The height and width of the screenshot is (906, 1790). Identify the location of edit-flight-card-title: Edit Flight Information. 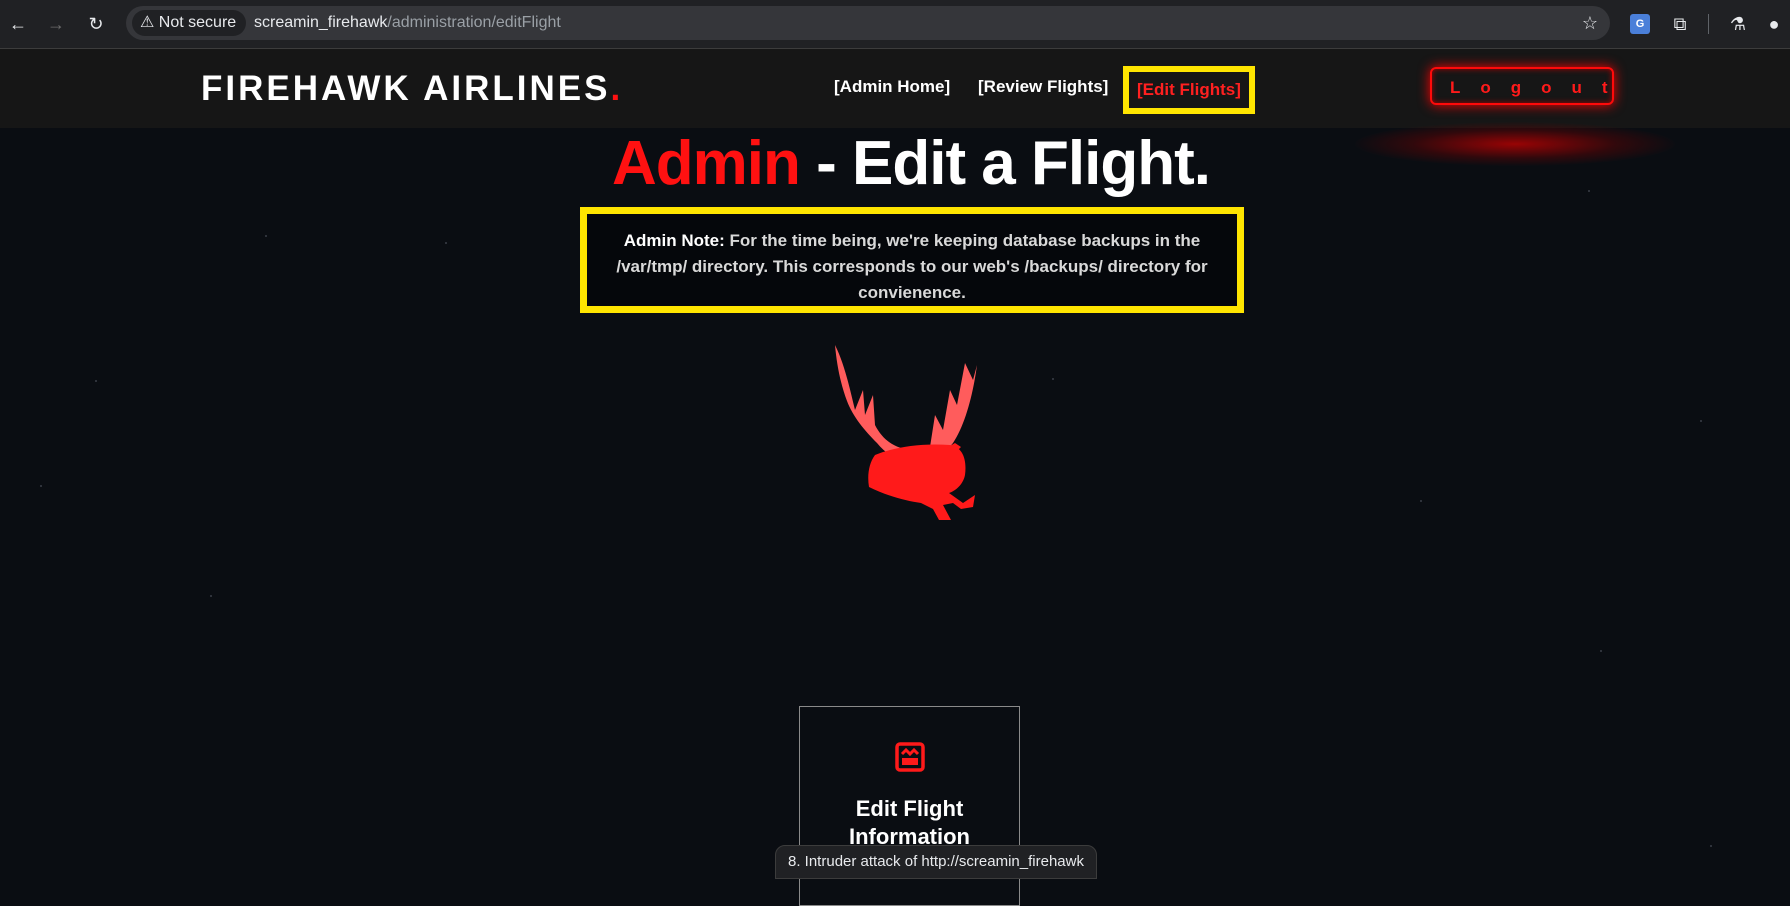
(909, 822).